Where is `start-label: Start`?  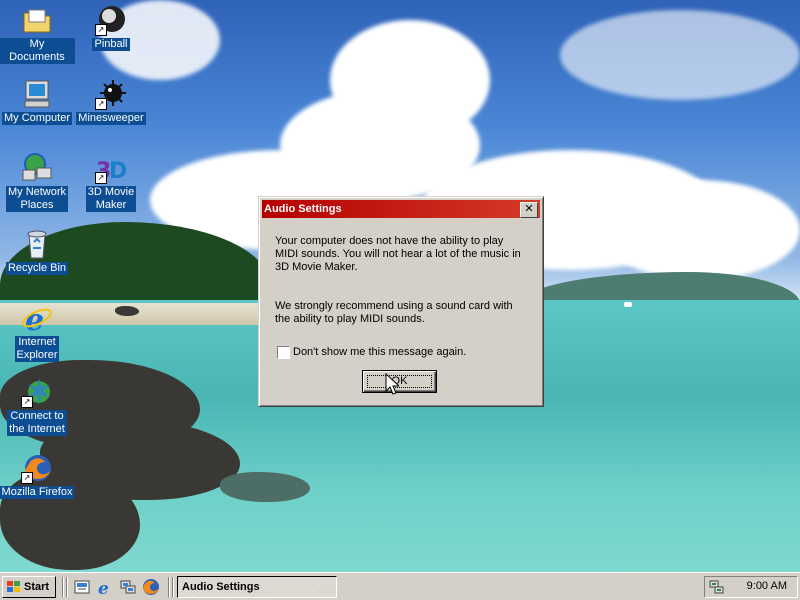 start-label: Start is located at coordinates (37, 587).